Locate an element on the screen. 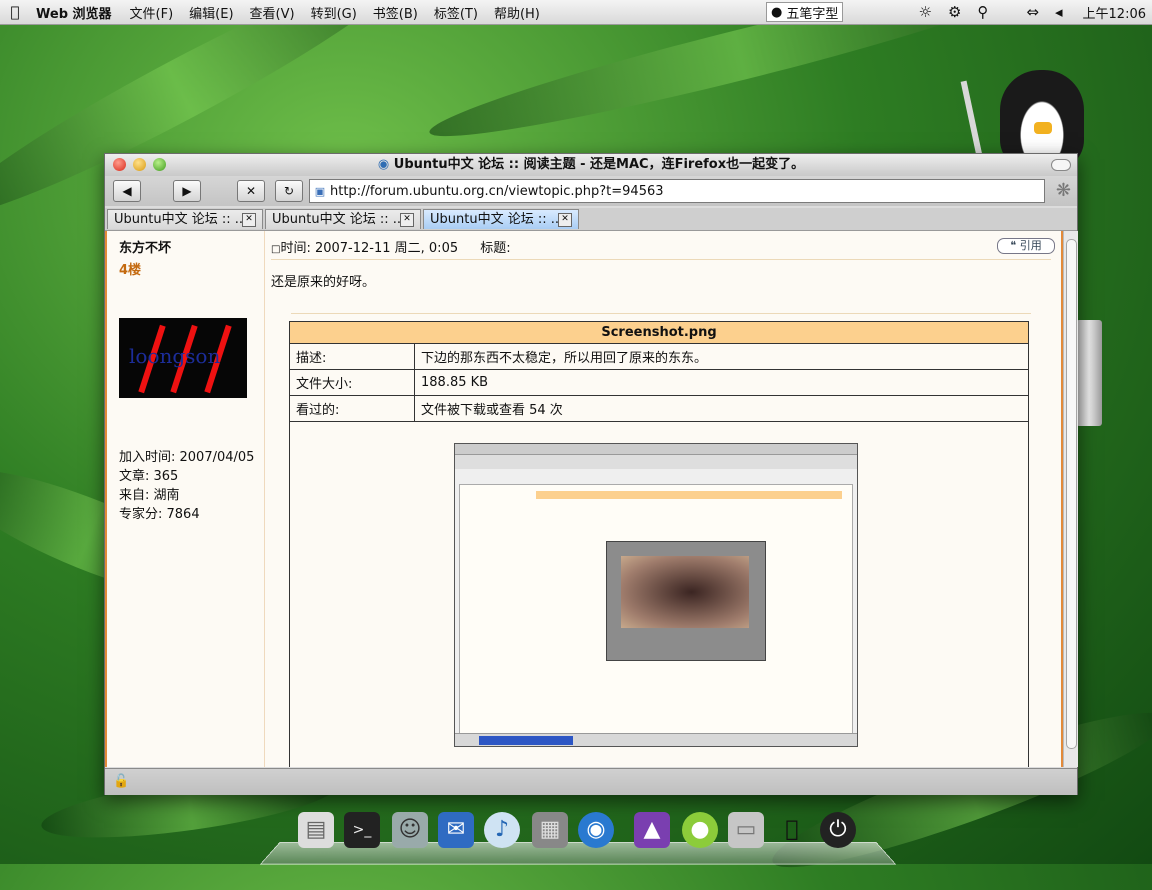 This screenshot has height=890, width=1152. post-time: 时间: 2007-12-11 周二, 0:05 is located at coordinates (369, 248).